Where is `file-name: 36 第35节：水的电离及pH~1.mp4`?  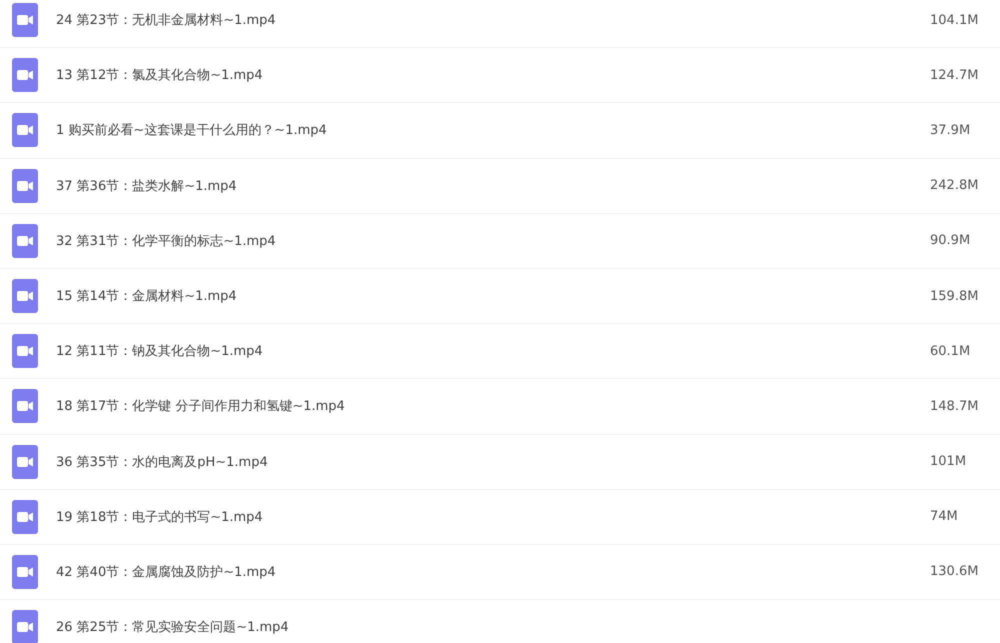
file-name: 36 第35节：水的电离及pH~1.mp4 is located at coordinates (493, 461).